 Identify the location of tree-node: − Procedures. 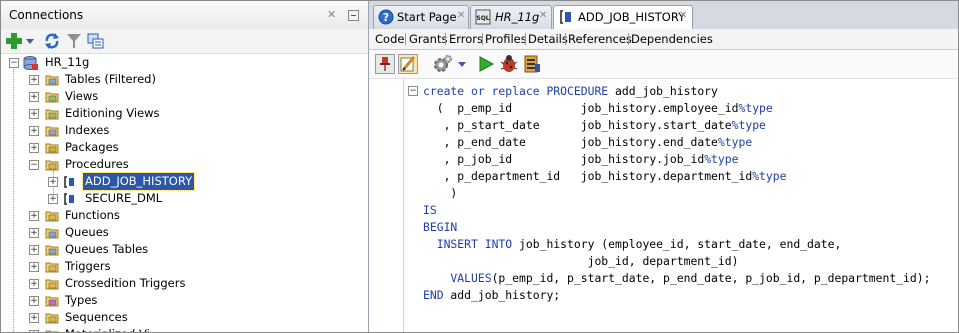
(181, 164).